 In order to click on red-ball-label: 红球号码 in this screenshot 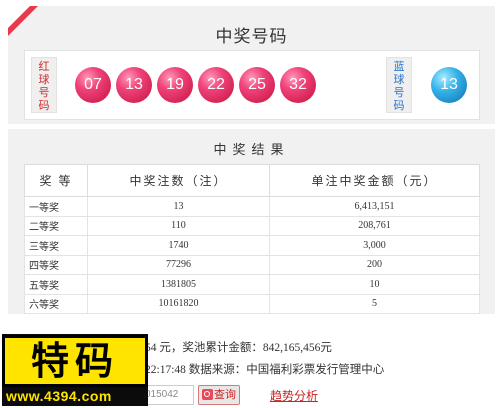, I will do `click(44, 85)`.